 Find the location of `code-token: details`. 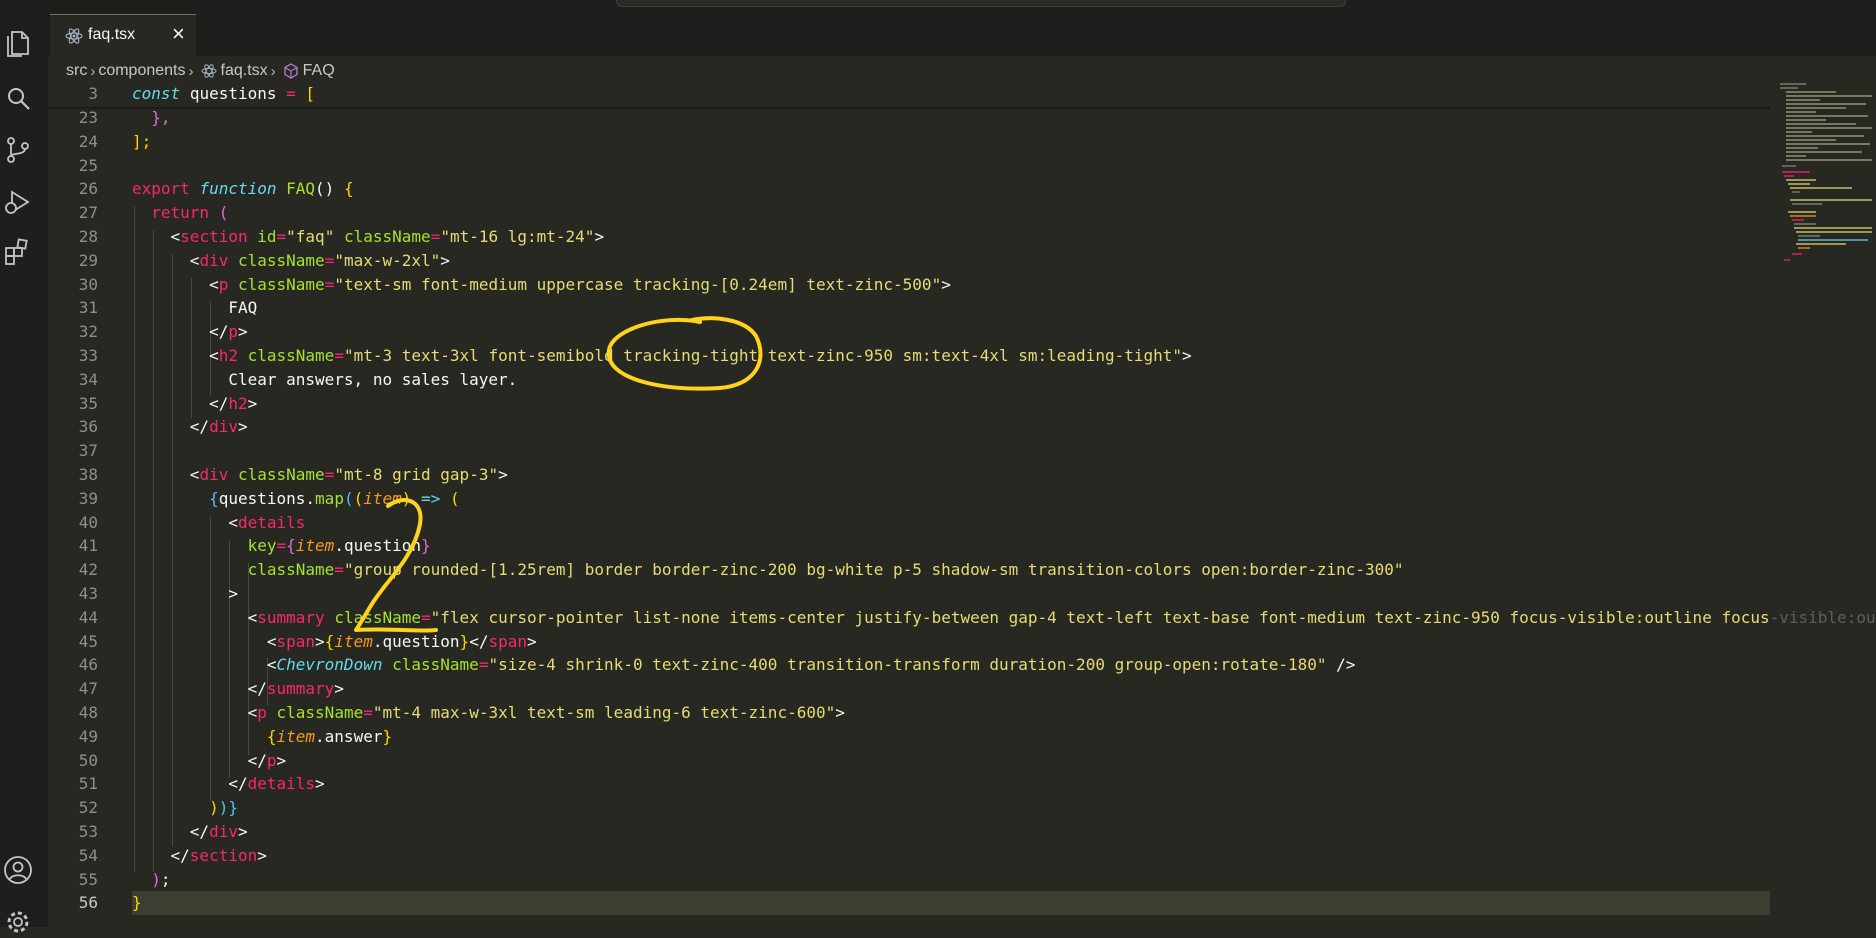

code-token: details is located at coordinates (271, 522).